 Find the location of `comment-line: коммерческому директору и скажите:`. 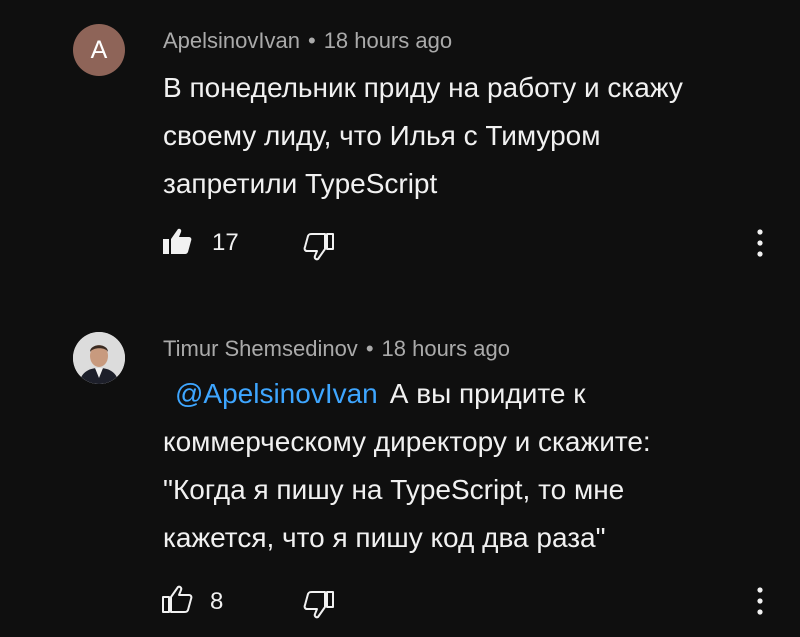

comment-line: коммерческому директору и скажите: is located at coordinates (407, 441).